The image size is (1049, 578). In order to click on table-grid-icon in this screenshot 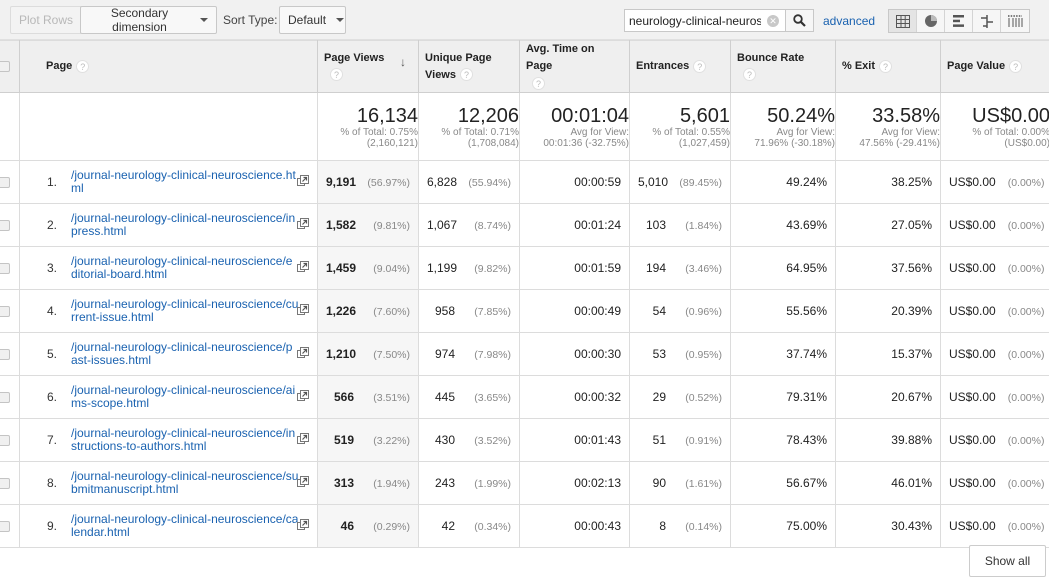, I will do `click(902, 21)`.